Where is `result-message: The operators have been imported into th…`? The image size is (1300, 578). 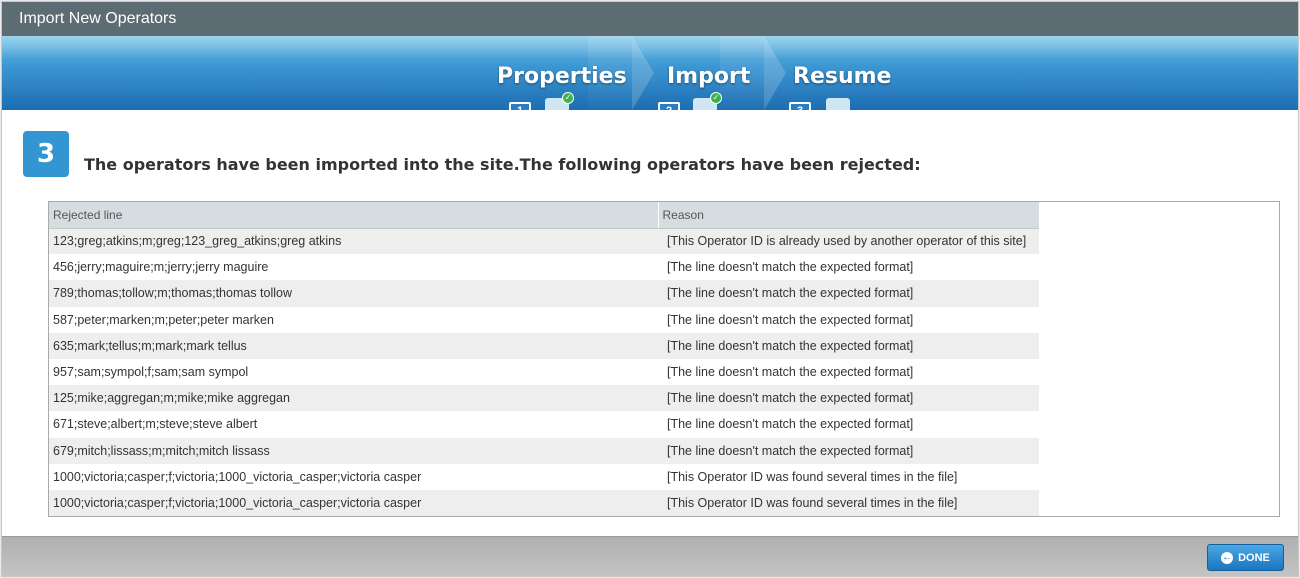 result-message: The operators have been imported into th… is located at coordinates (502, 164).